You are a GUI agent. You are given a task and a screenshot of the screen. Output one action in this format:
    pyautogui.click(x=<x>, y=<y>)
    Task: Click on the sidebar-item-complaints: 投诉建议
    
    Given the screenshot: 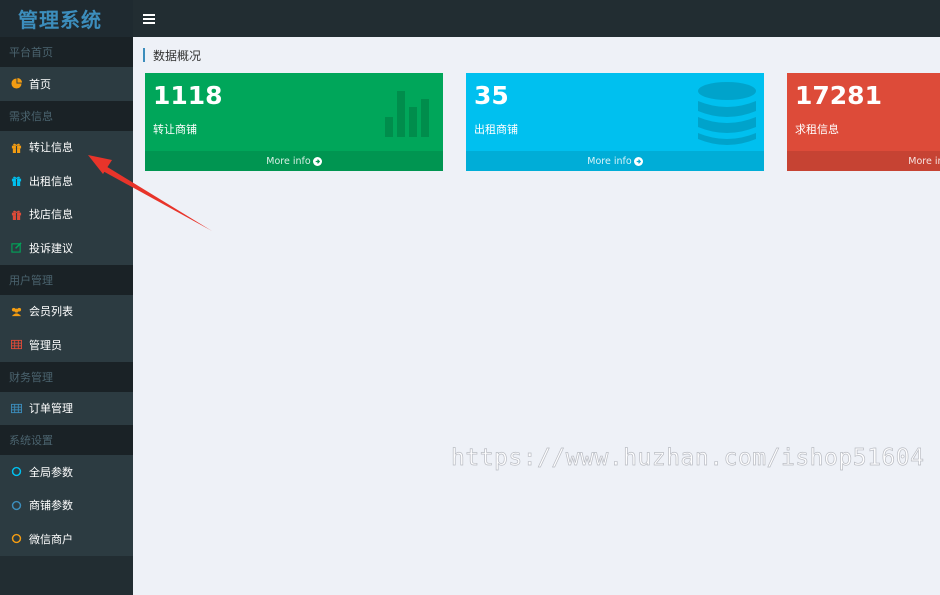 What is the action you would take?
    pyautogui.click(x=66, y=248)
    